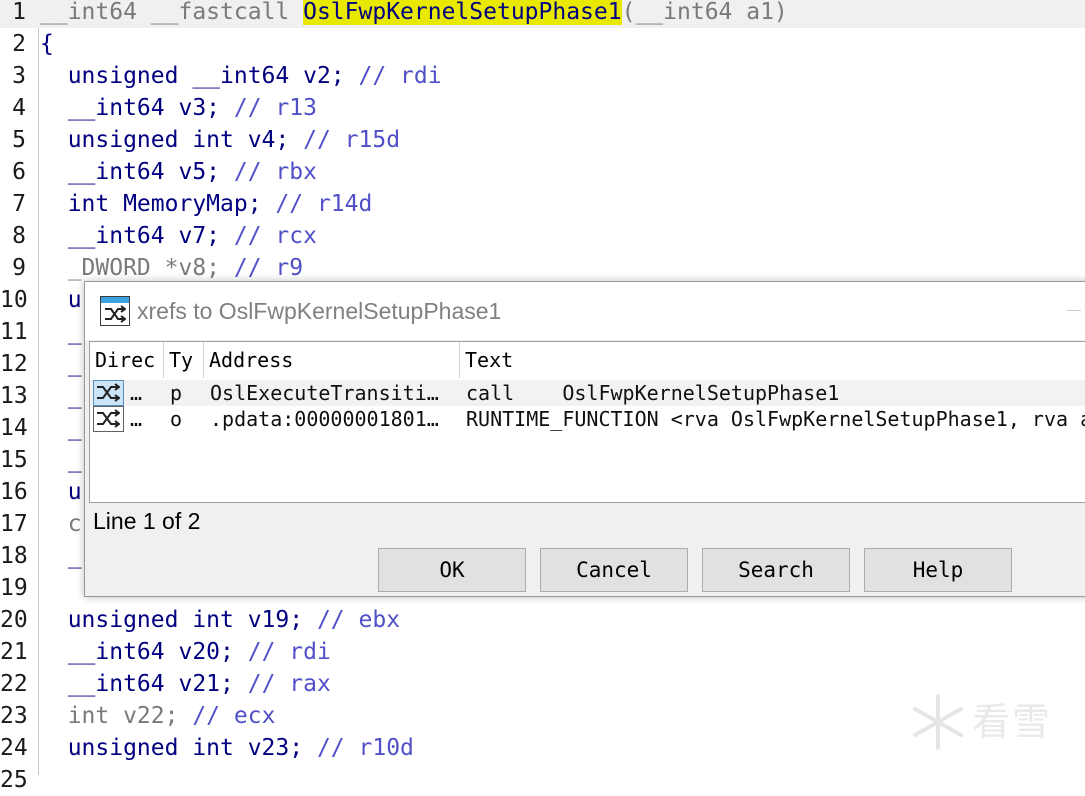 Image resolution: width=1085 pixels, height=796 pixels. Describe the element at coordinates (127, 360) in the screenshot. I see `column-header-direction: Direc` at that location.